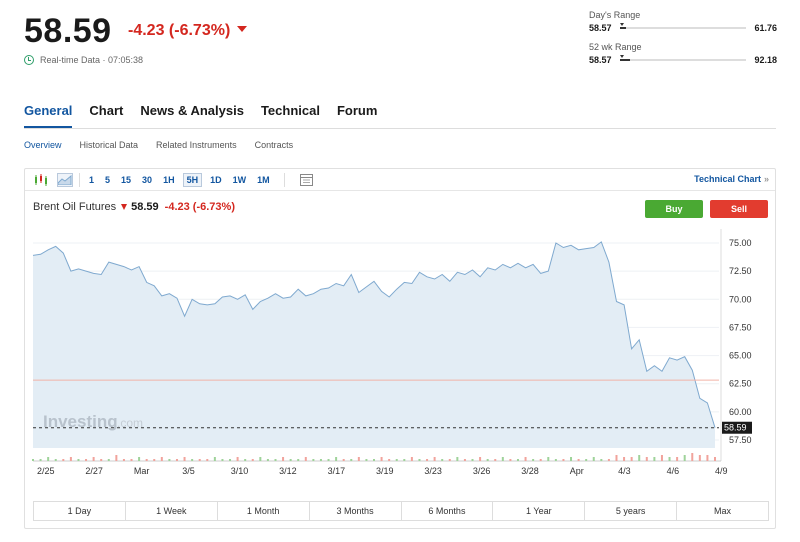  What do you see at coordinates (740, 384) in the screenshot?
I see `y-tick-label: 62.50` at bounding box center [740, 384].